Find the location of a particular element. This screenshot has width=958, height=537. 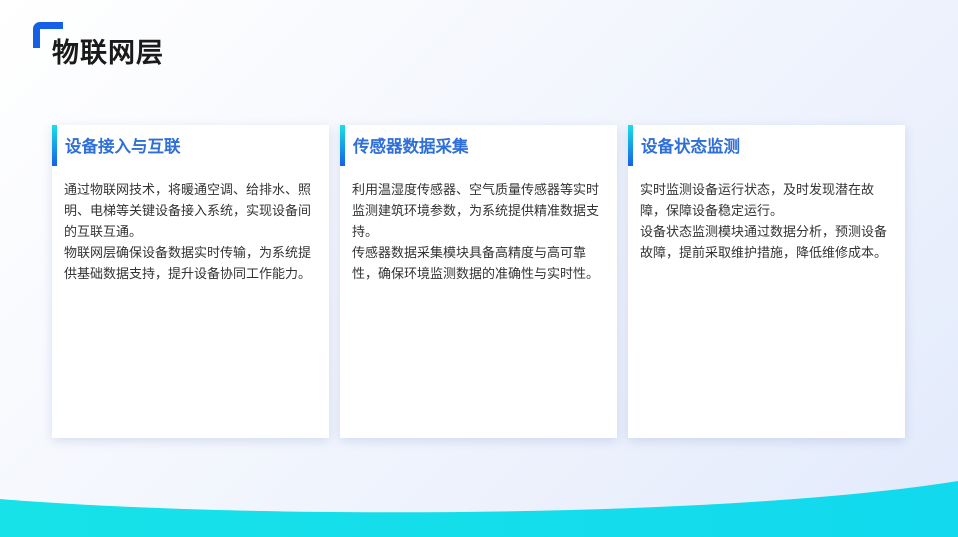

card-paragraph: 物联网层确保设备数据实时传输，为系统提供基础数据支持，提升设备协同工作能力。 is located at coordinates (188, 264).